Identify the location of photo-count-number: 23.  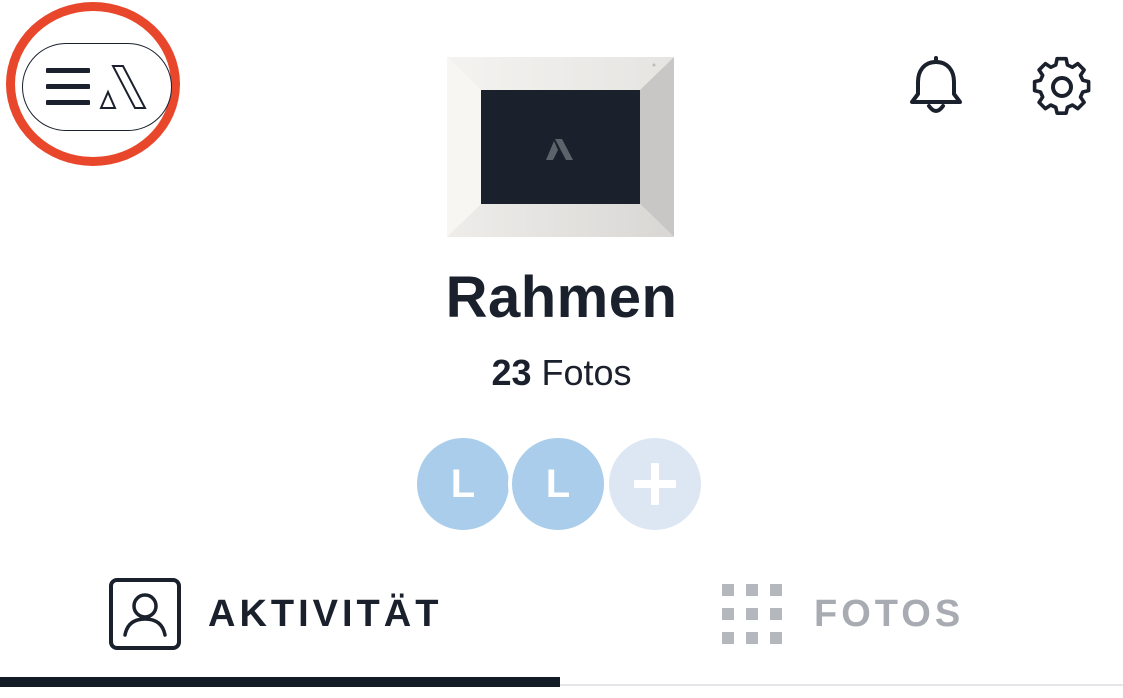
(511, 372).